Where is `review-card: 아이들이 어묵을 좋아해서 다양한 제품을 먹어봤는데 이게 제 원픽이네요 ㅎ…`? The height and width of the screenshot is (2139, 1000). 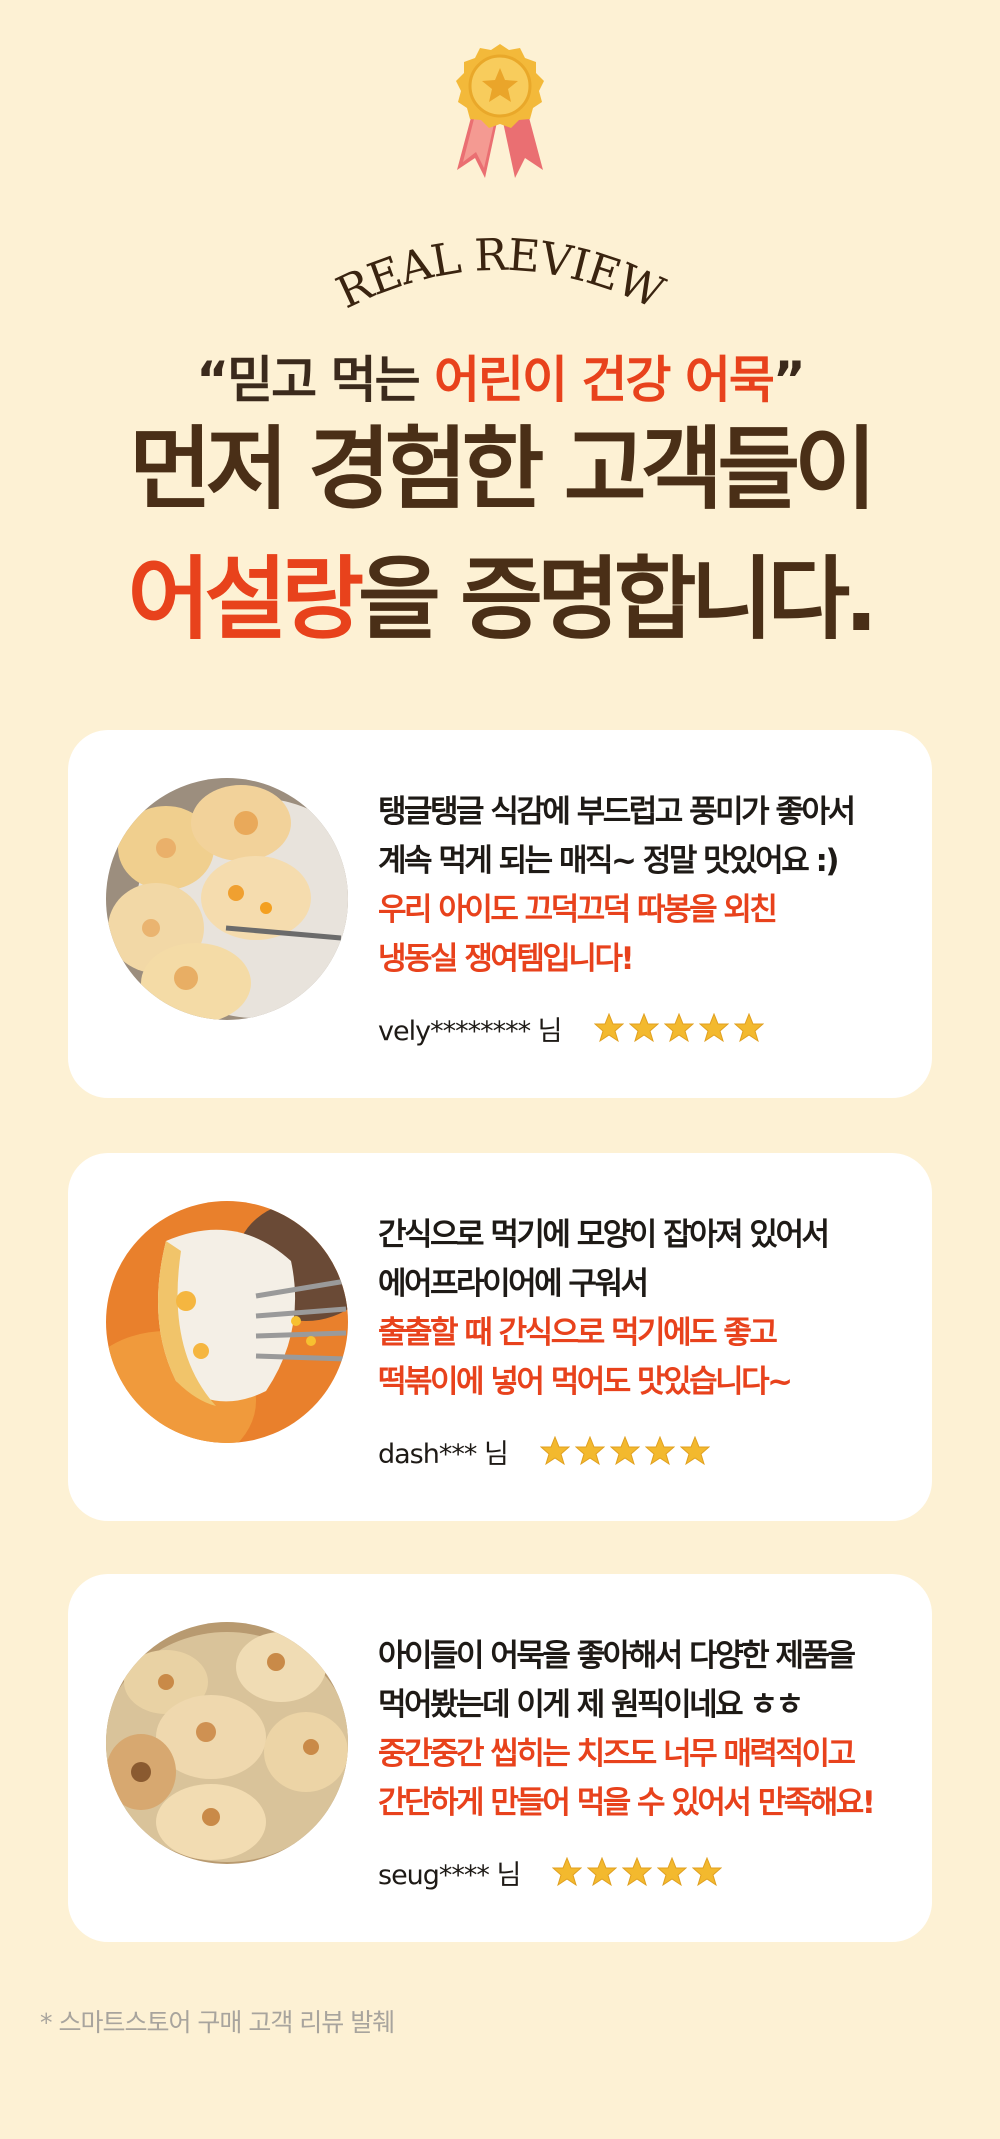 review-card: 아이들이 어묵을 좋아해서 다양한 제품을 먹어봤는데 이게 제 원픽이네요 ㅎ… is located at coordinates (500, 1758).